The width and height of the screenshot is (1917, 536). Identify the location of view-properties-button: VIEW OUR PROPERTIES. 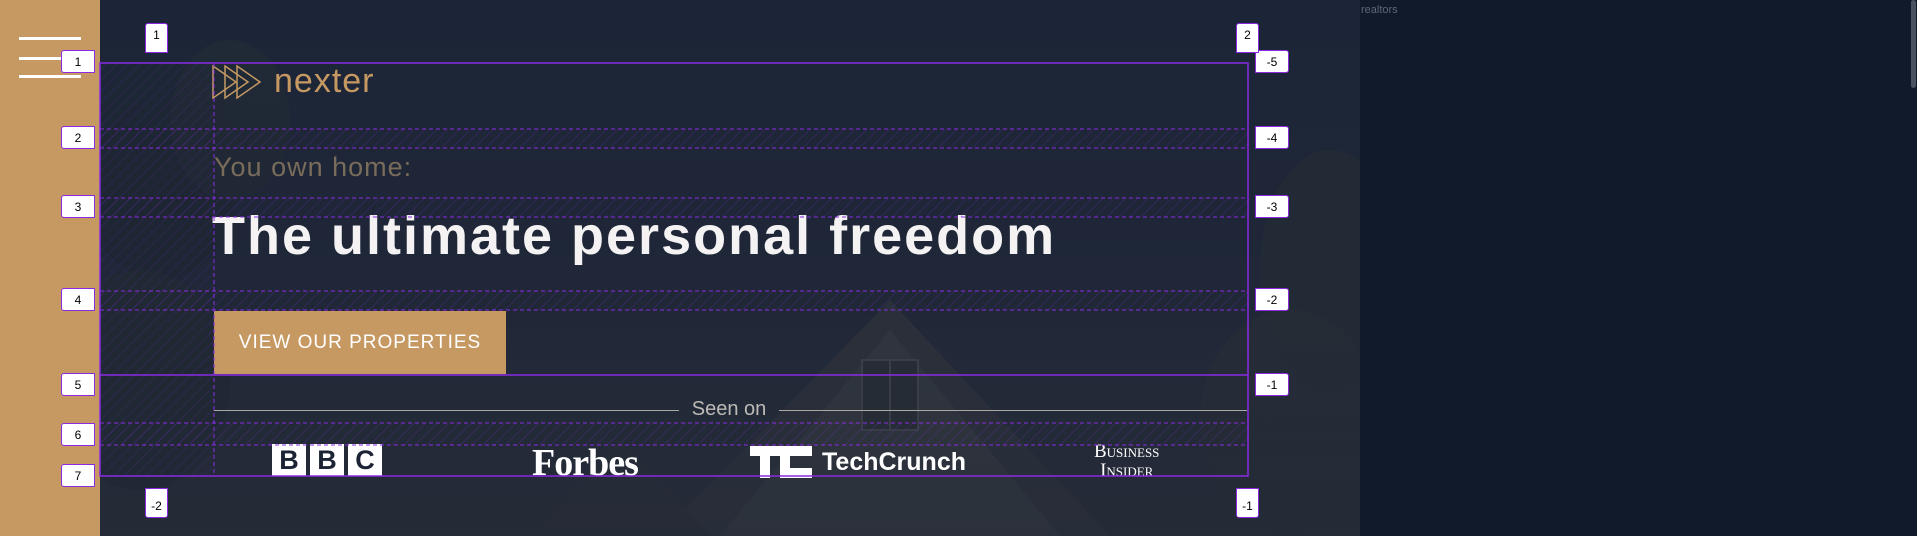
(360, 342).